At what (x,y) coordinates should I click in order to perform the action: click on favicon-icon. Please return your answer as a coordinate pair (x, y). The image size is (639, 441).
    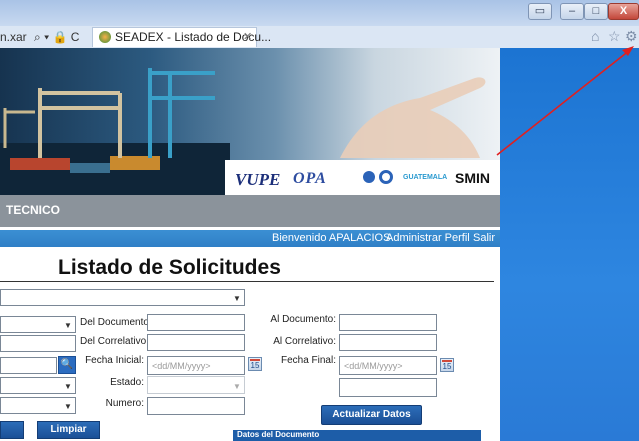
    Looking at the image, I should click on (105, 37).